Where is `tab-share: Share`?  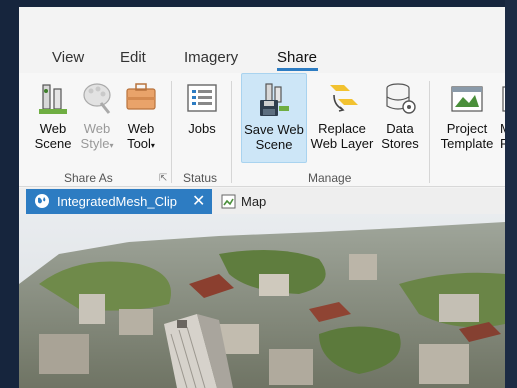 tab-share: Share is located at coordinates (297, 57).